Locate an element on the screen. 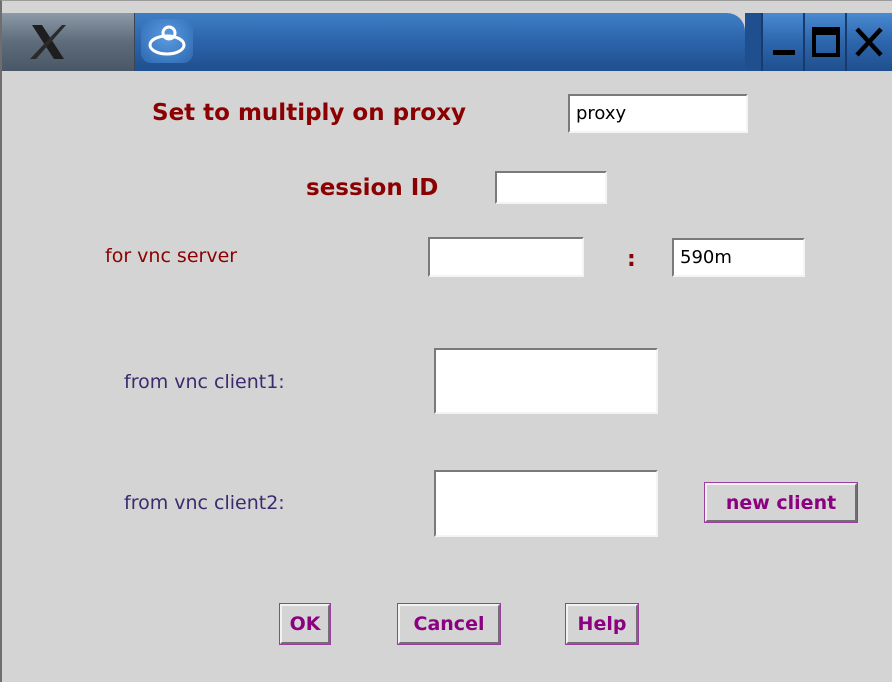 Image resolution: width=892 pixels, height=682 pixels. title-bar-gap is located at coordinates (753, 42).